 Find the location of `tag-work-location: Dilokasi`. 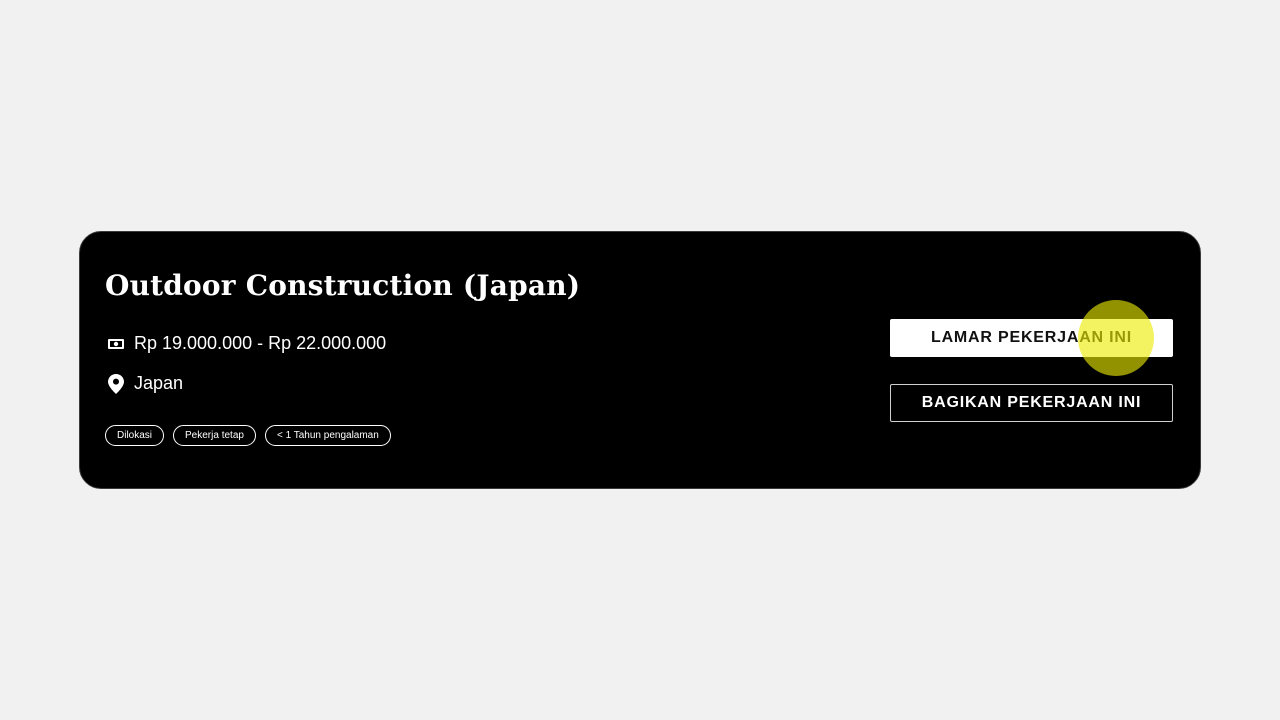

tag-work-location: Dilokasi is located at coordinates (135, 435).